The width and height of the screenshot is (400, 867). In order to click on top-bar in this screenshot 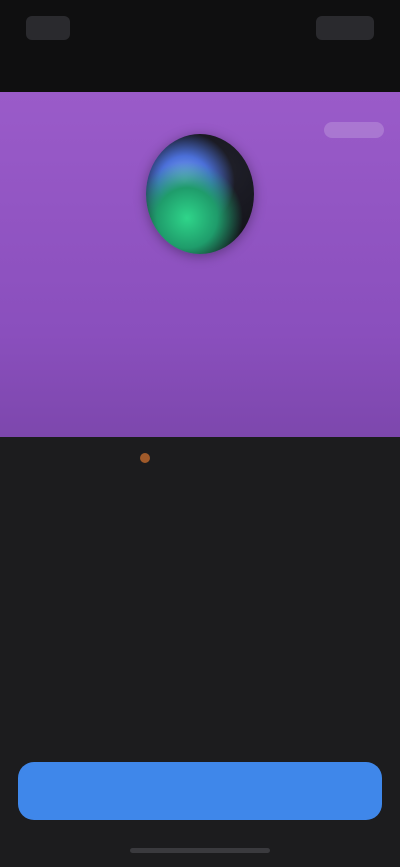, I will do `click(200, 46)`.